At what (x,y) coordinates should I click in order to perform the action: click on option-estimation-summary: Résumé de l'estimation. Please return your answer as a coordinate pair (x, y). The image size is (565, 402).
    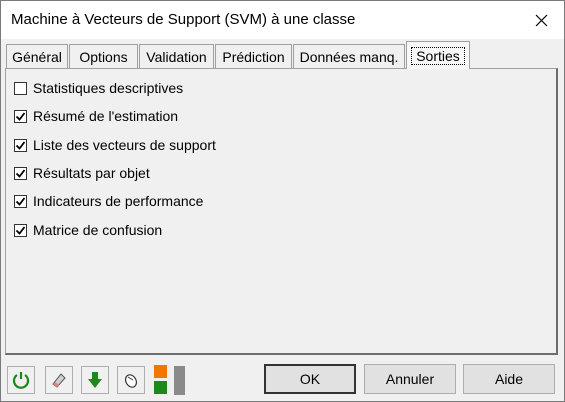
    Looking at the image, I should click on (96, 116).